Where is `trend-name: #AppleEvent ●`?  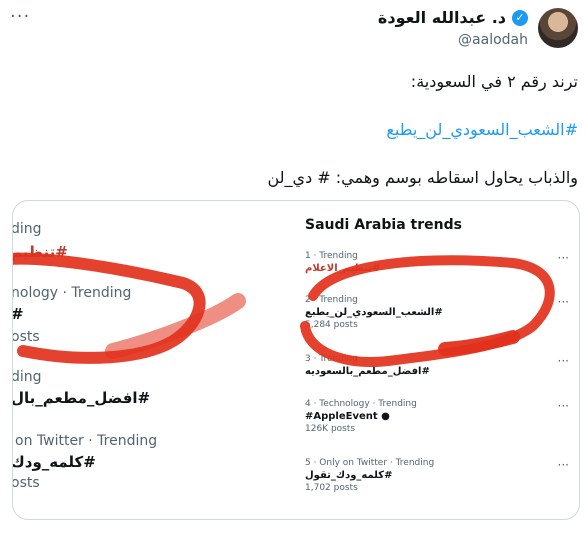
trend-name: #AppleEvent ● is located at coordinates (430, 416).